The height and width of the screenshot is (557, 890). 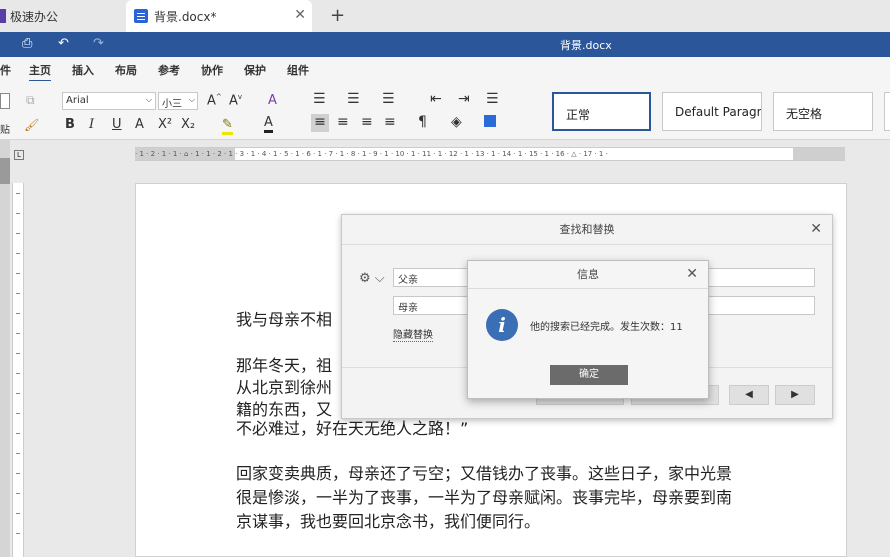 I want to click on tab-document: 背景.docx* ✕, so click(x=219, y=16).